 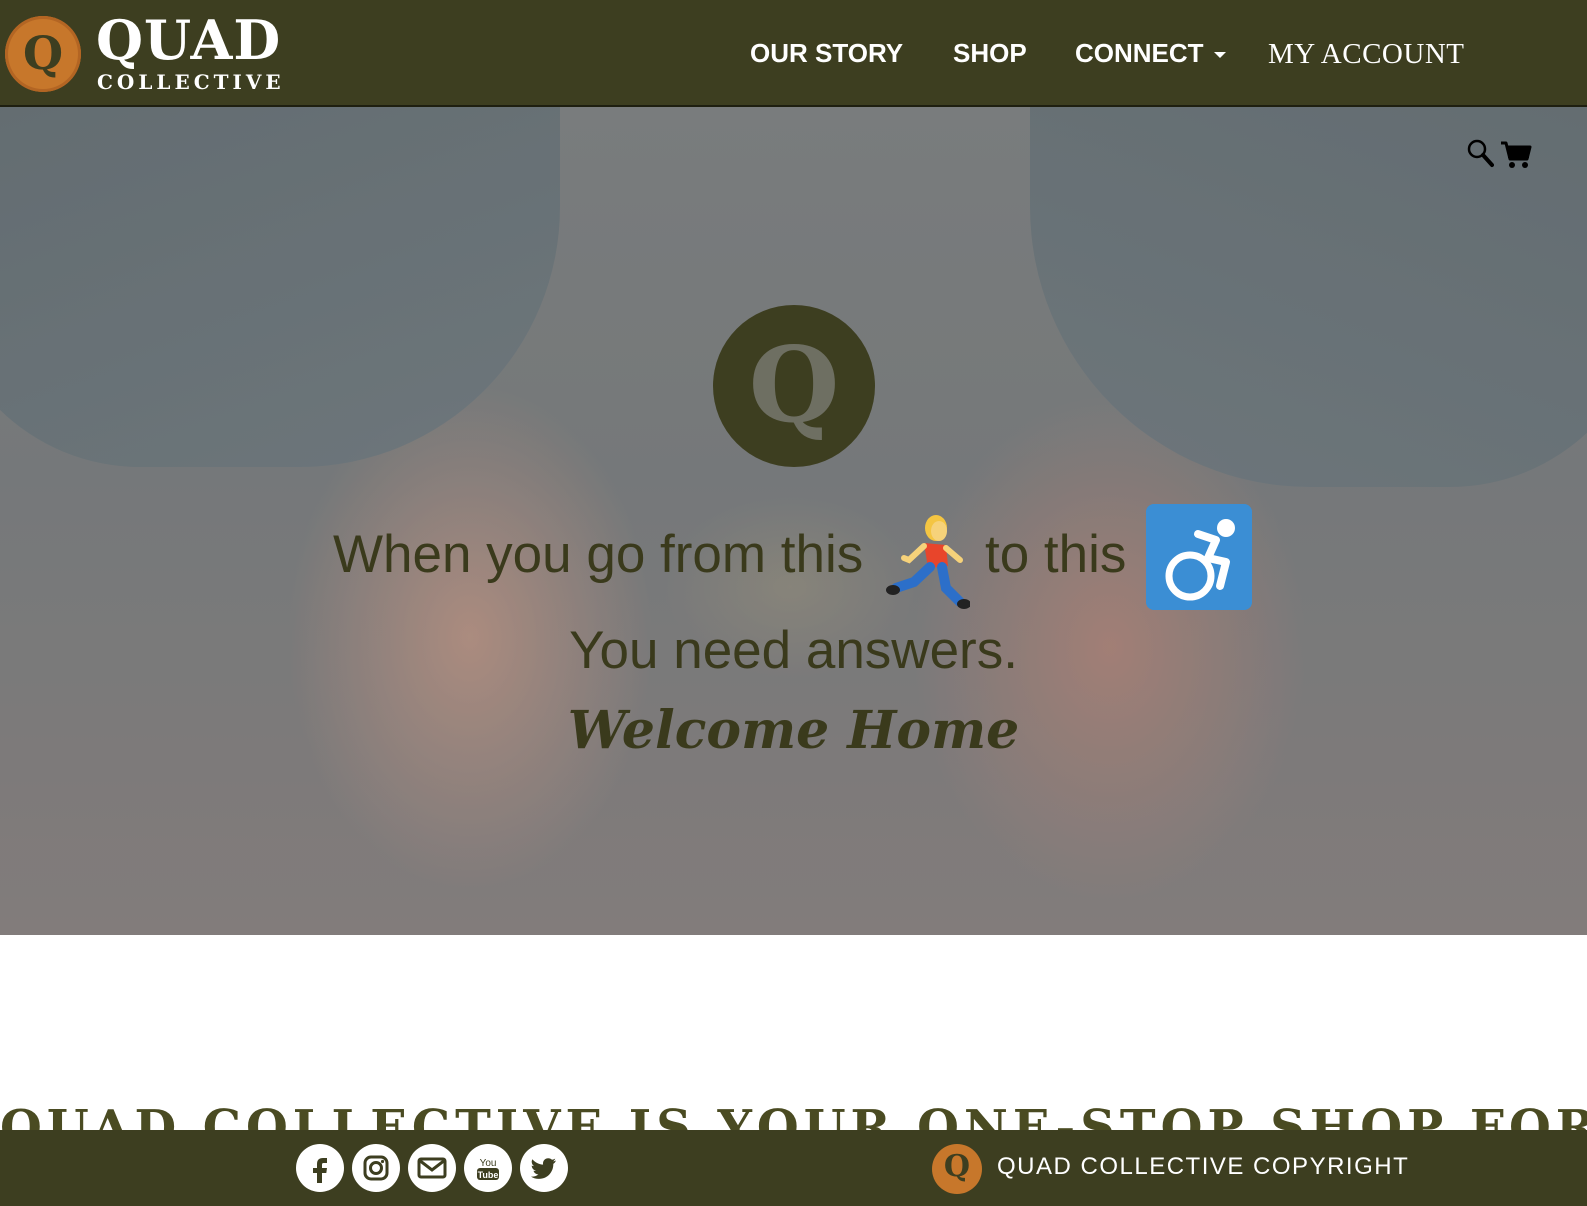 I want to click on svg-text: You, so click(x=488, y=1163).